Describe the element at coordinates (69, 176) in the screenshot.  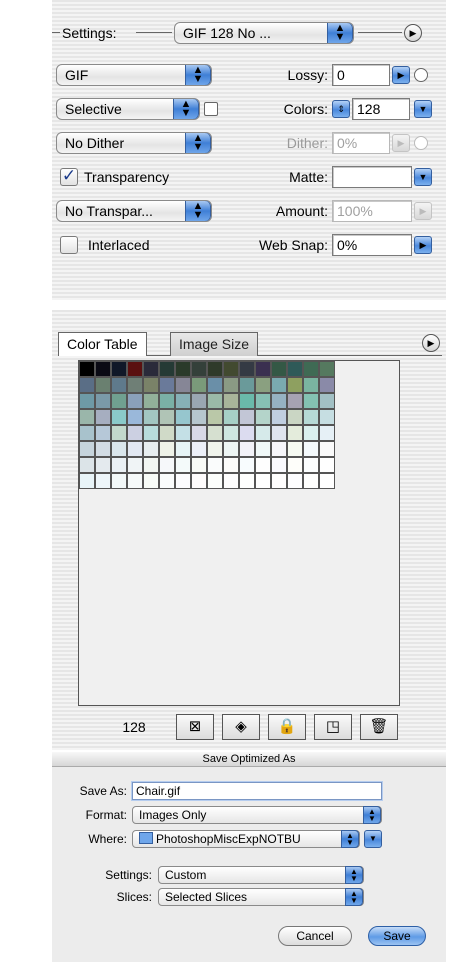
I see `transparency-checkbox: ✓` at that location.